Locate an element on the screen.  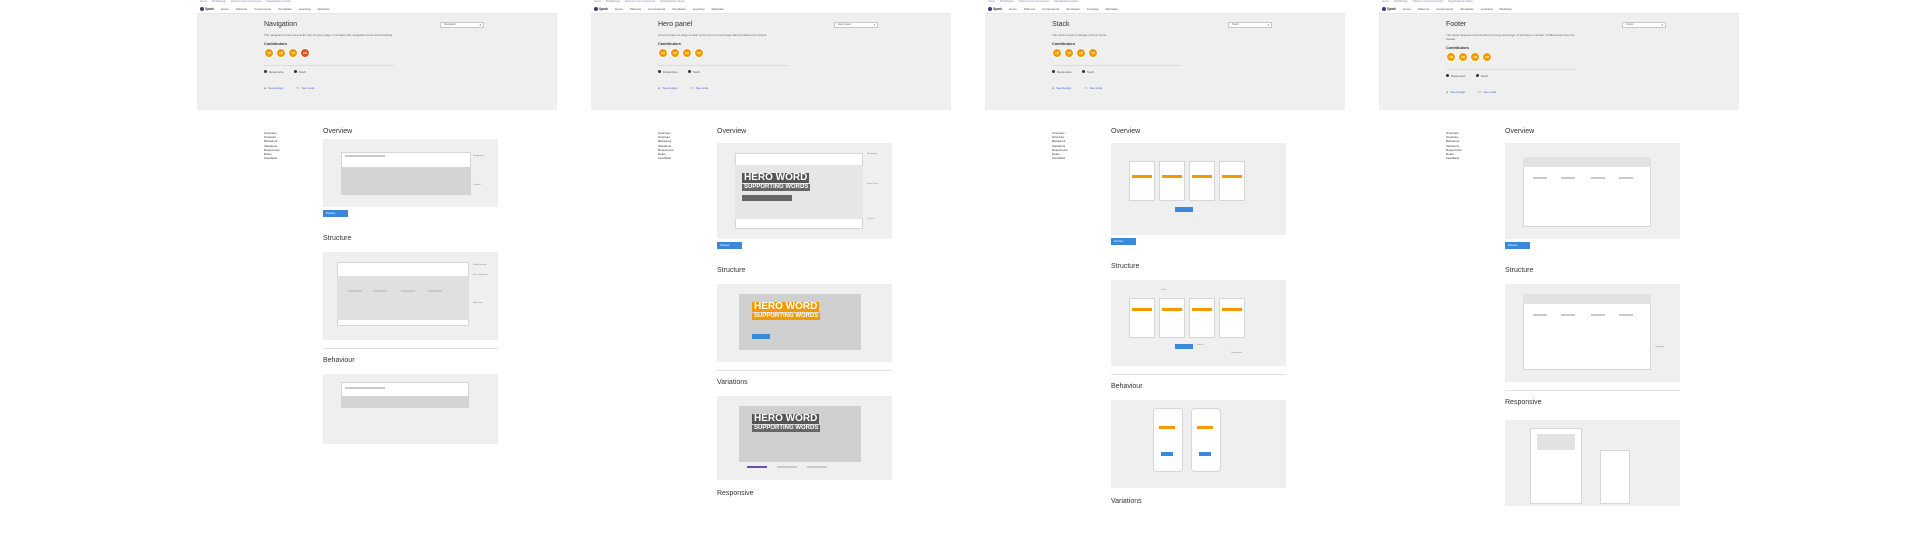
page-title: Footer is located at coordinates (1456, 24).